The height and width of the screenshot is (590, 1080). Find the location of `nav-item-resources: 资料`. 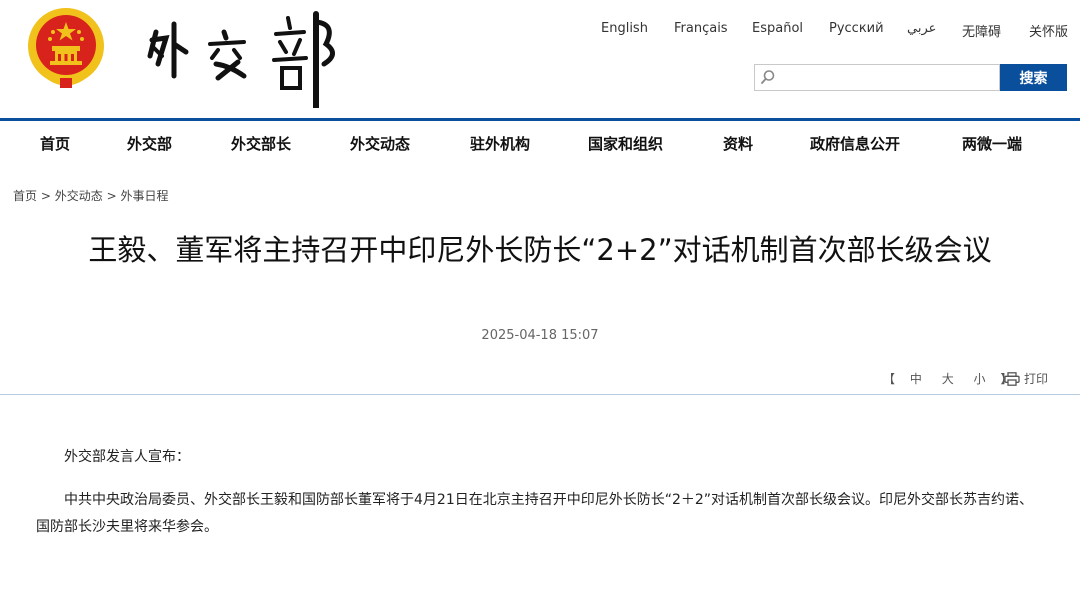

nav-item-resources: 资料 is located at coordinates (738, 143).